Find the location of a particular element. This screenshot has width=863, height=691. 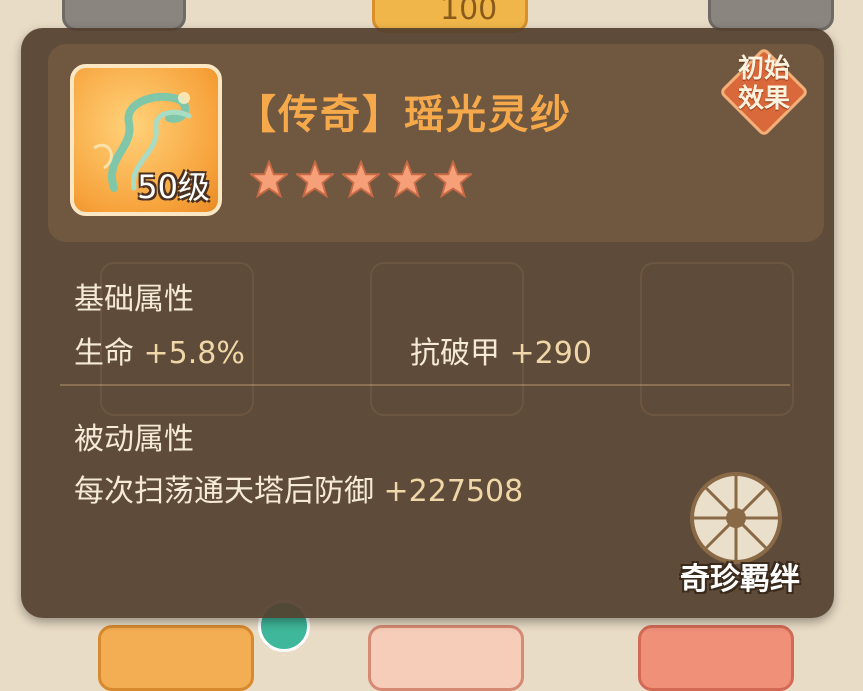

passive-attributes-label: 被动属性 is located at coordinates (134, 439).